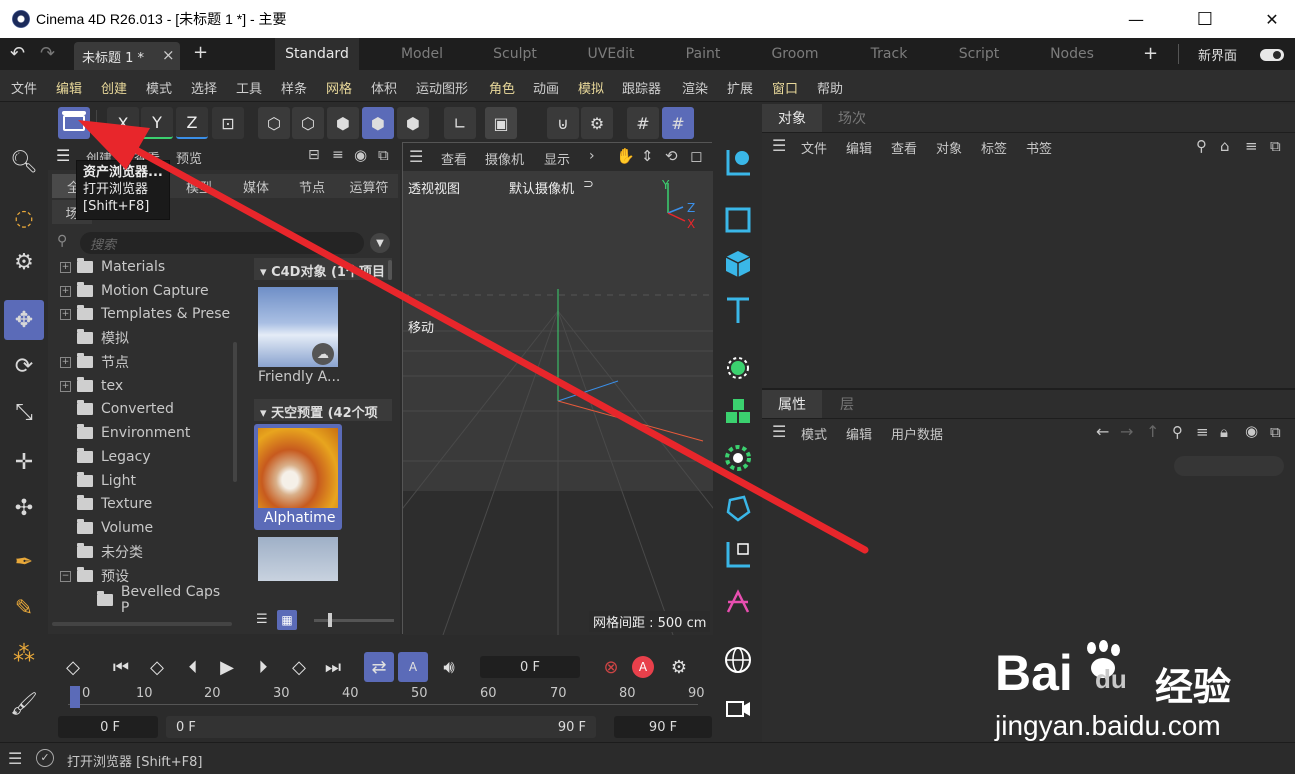 Image resolution: width=1295 pixels, height=774 pixels. What do you see at coordinates (24, 608) in the screenshot?
I see `sketch-pen-button: ✎` at bounding box center [24, 608].